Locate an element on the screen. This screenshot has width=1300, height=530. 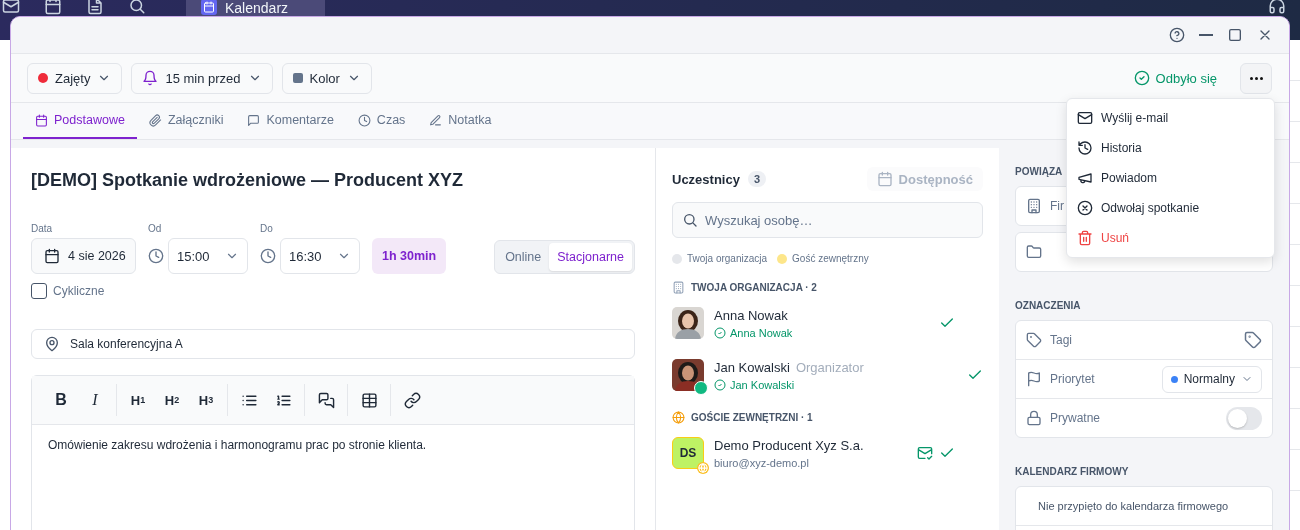
legend-label: Gość zewnętrzny is located at coordinates (830, 258).